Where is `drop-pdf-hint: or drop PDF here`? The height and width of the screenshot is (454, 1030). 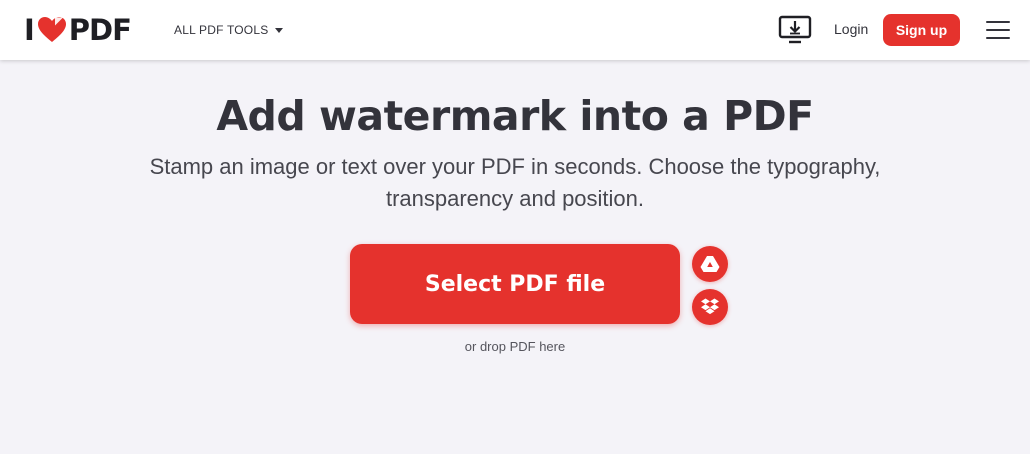
drop-pdf-hint: or drop PDF here is located at coordinates (515, 346).